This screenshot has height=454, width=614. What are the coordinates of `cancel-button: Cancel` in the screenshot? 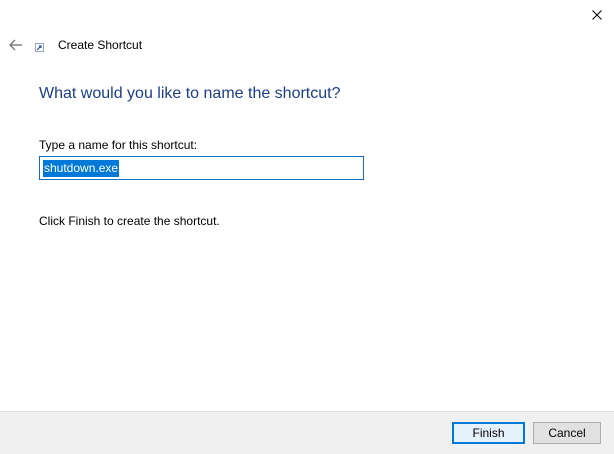 It's located at (567, 433).